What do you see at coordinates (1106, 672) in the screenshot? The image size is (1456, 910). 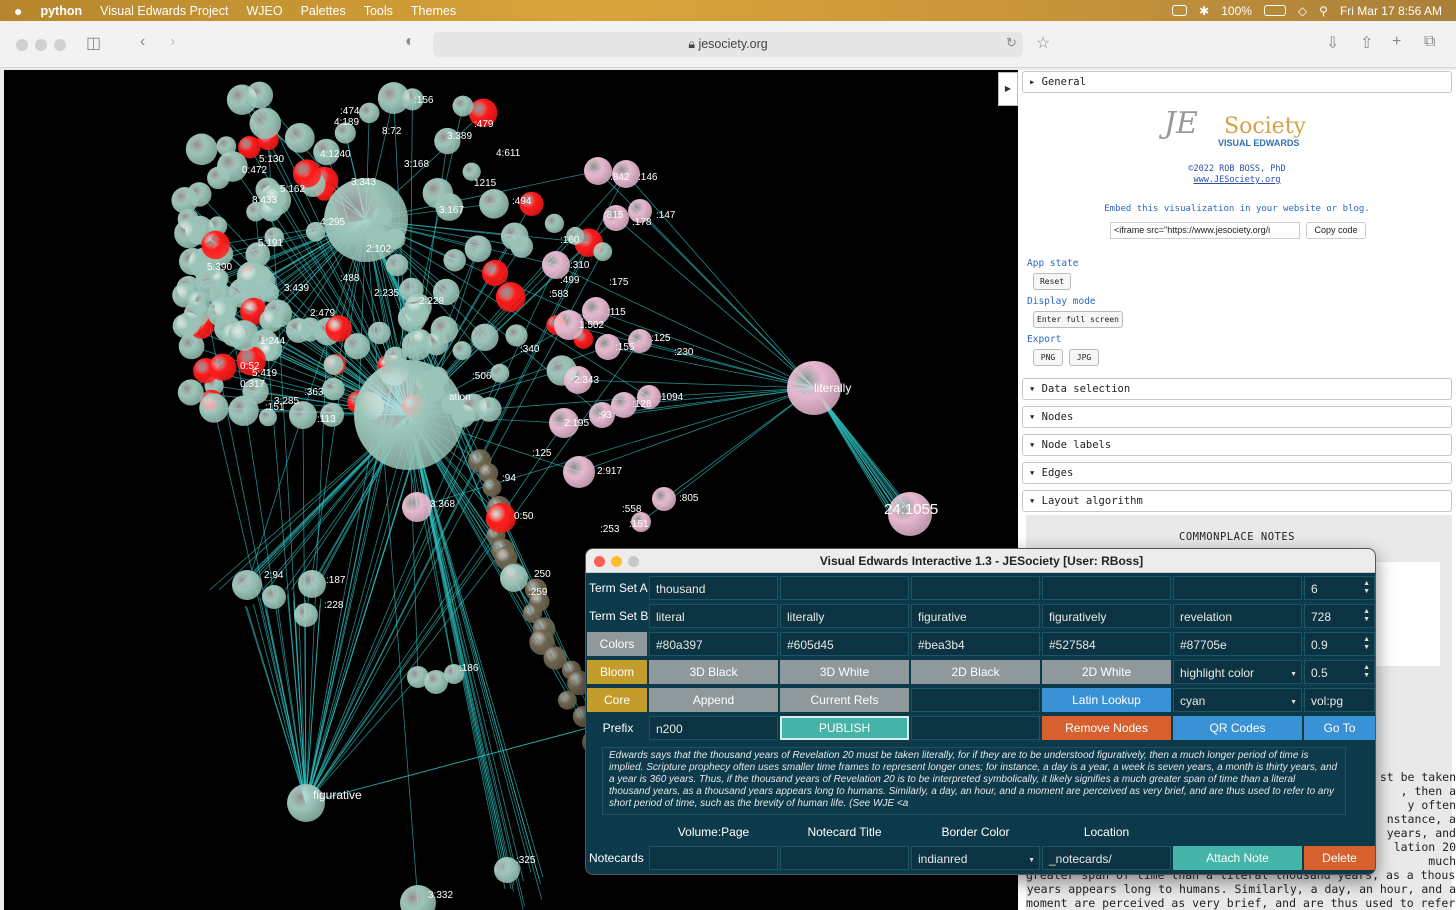 I see `2d-white-button: 2D White` at bounding box center [1106, 672].